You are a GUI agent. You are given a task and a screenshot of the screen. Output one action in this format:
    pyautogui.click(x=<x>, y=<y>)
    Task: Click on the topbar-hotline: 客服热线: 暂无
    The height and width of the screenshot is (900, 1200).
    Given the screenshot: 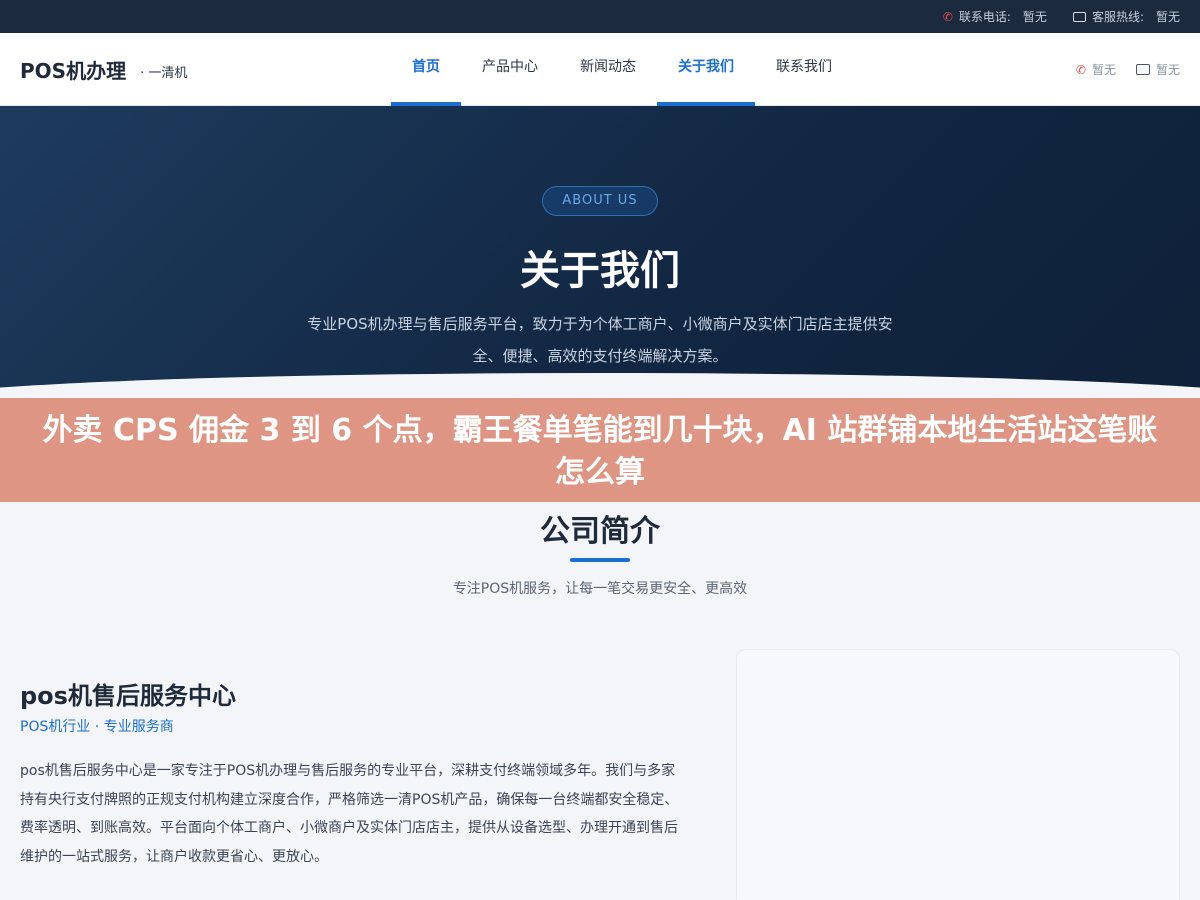 What is the action you would take?
    pyautogui.click(x=1126, y=16)
    